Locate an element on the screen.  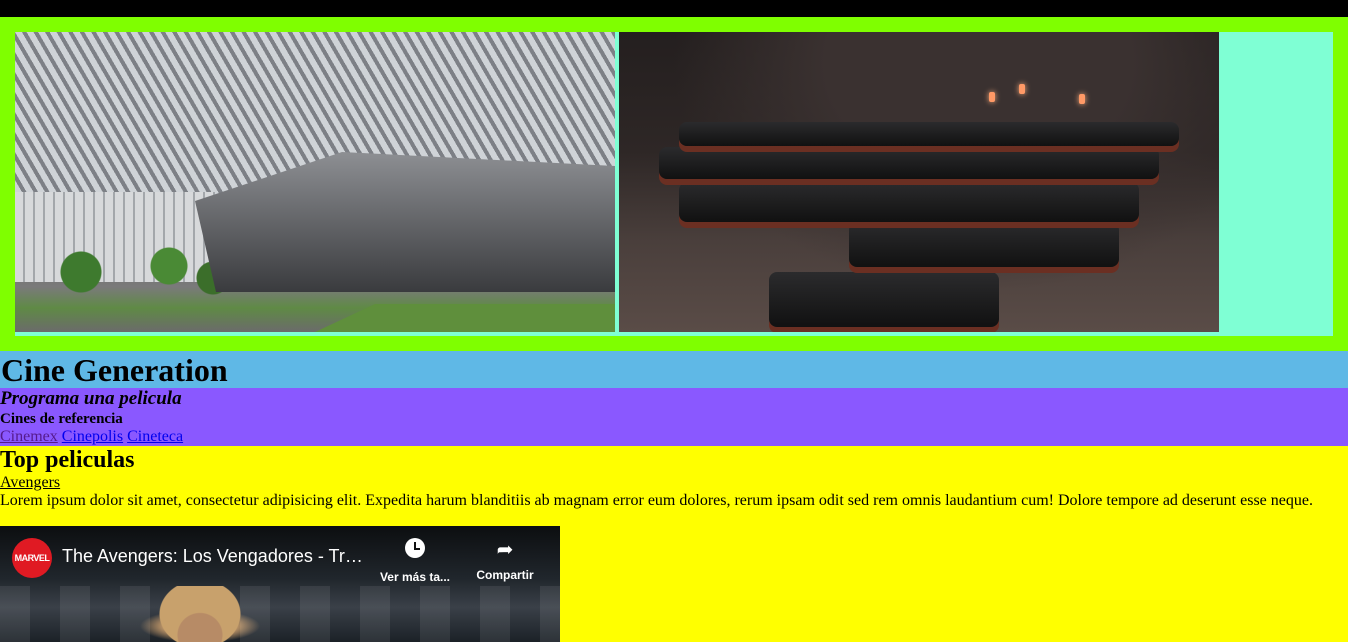
channel-avatar: MARVEL is located at coordinates (32, 558).